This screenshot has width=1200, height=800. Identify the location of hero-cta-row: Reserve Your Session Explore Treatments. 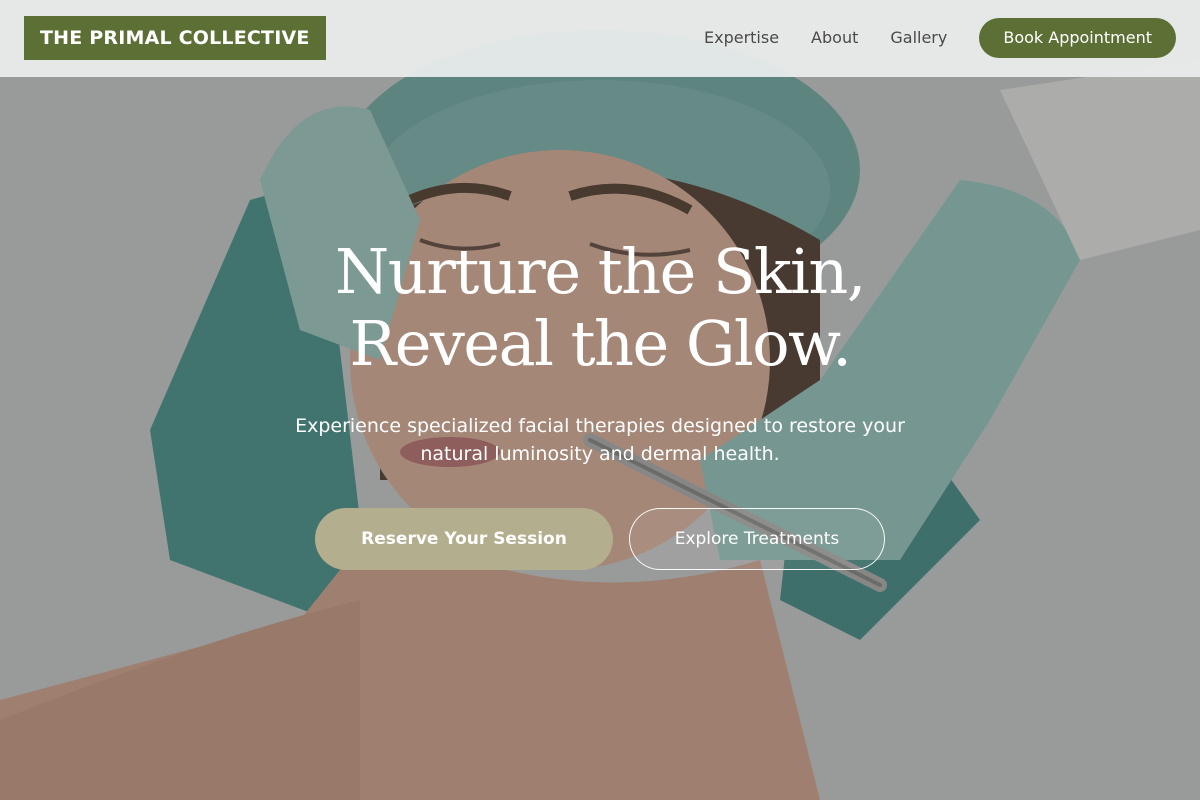
(600, 539).